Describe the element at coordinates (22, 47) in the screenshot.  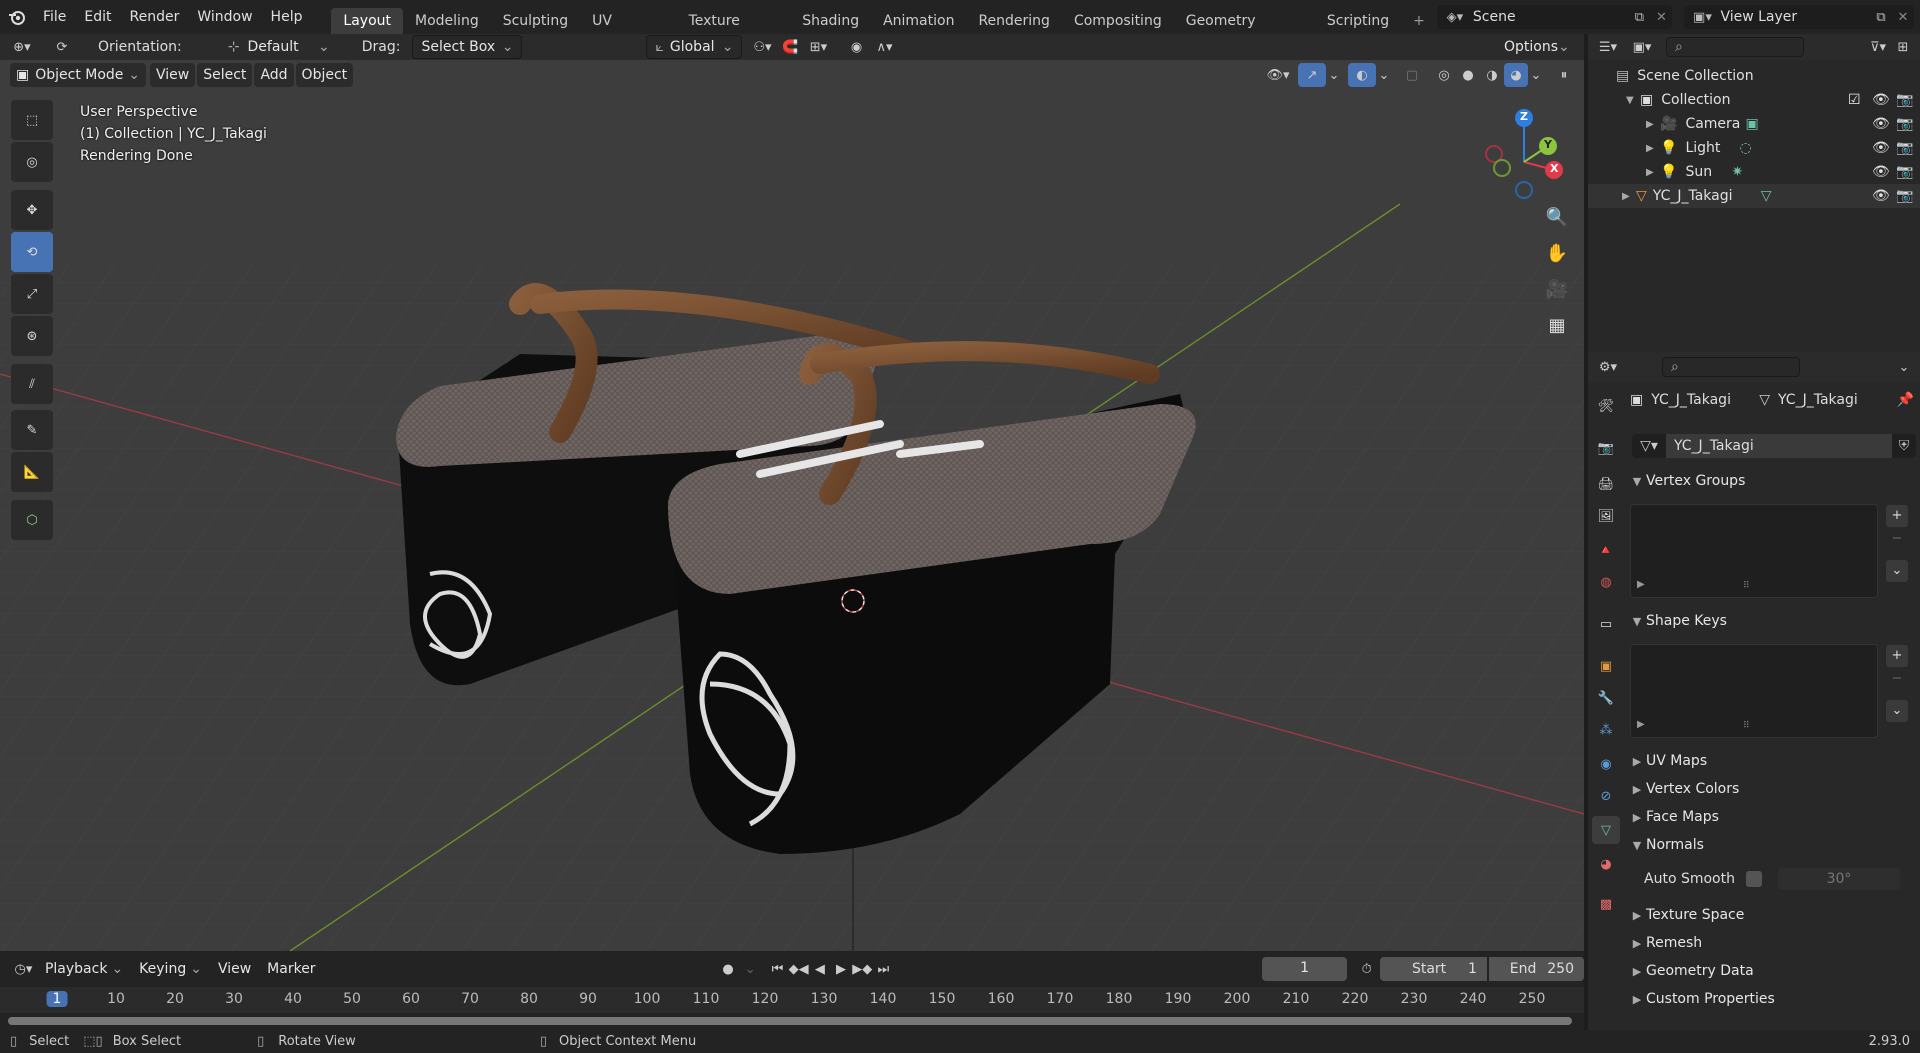
I see `editor-type-icon: ⊕▾` at that location.